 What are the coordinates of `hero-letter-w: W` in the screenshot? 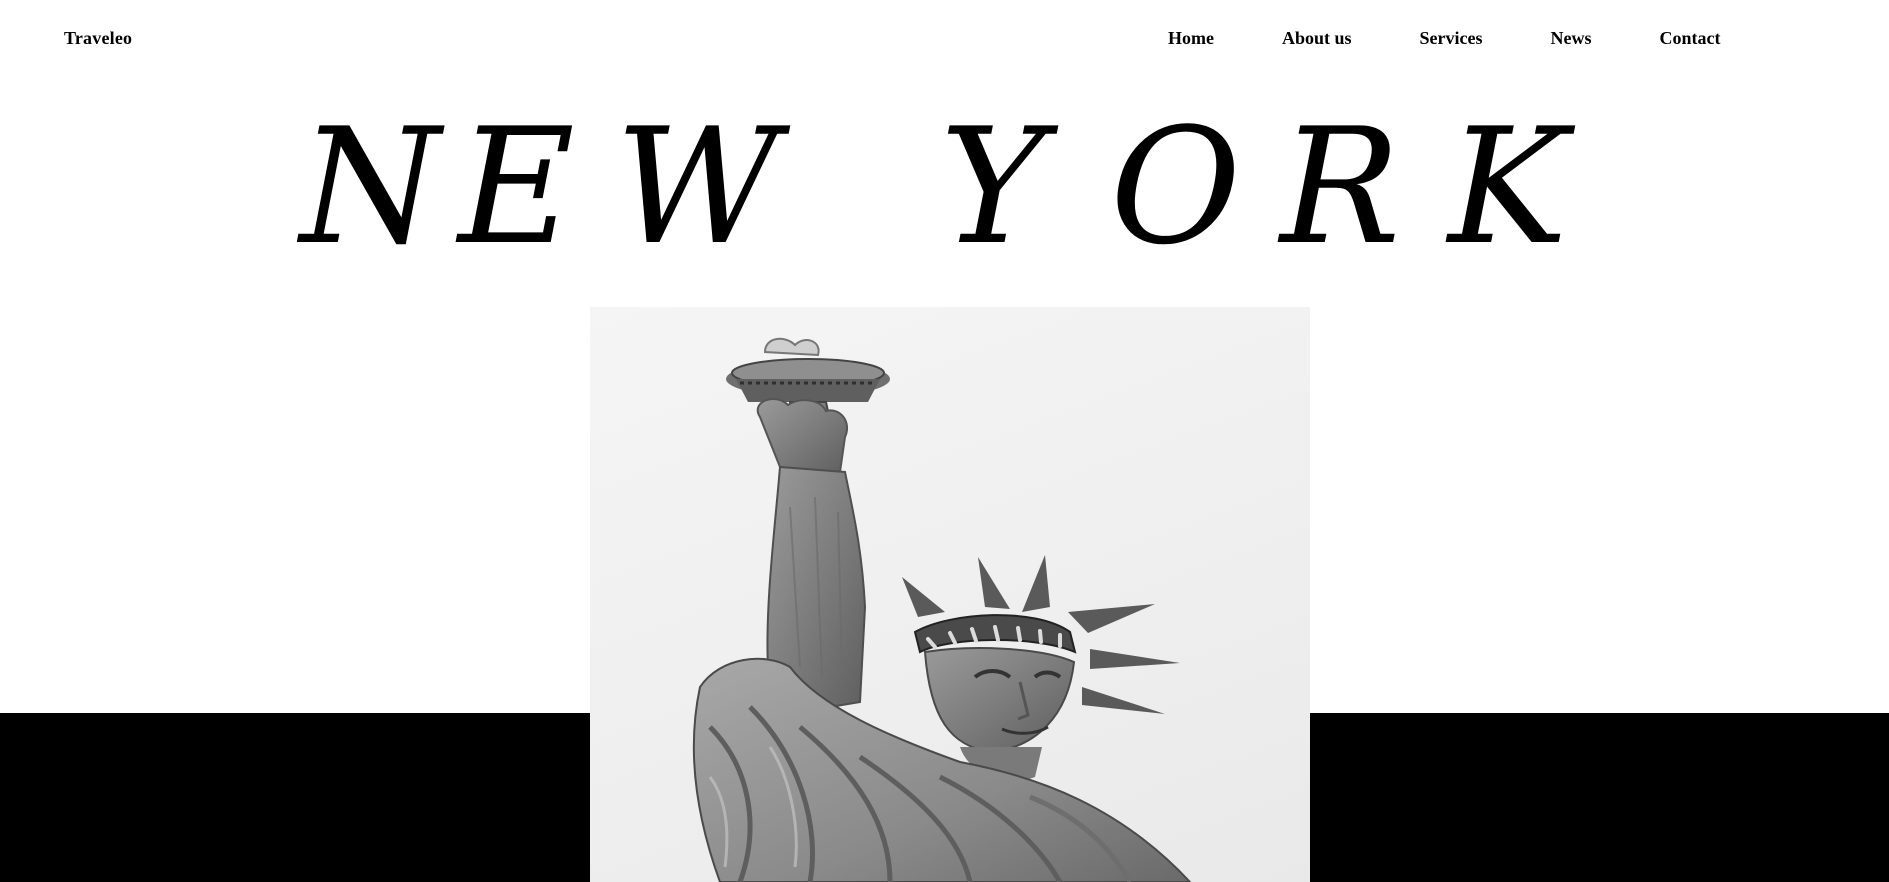 It's located at (703, 182).